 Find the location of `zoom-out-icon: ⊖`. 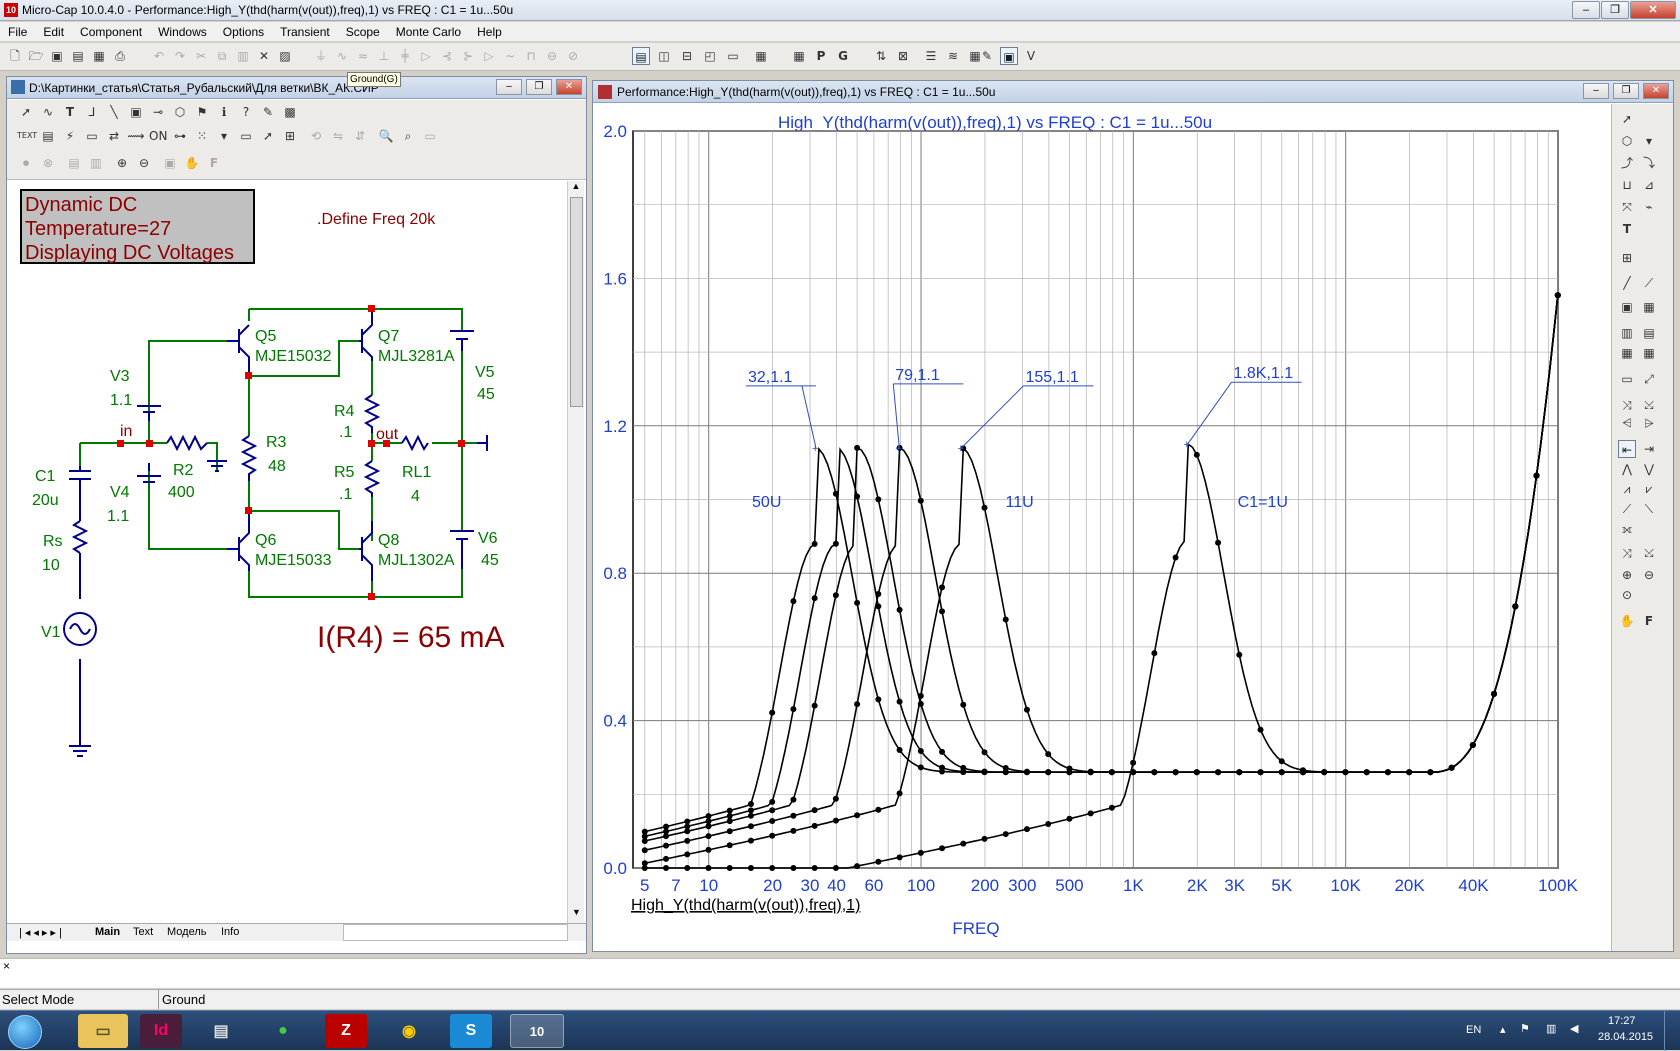

zoom-out-icon: ⊖ is located at coordinates (144, 163).